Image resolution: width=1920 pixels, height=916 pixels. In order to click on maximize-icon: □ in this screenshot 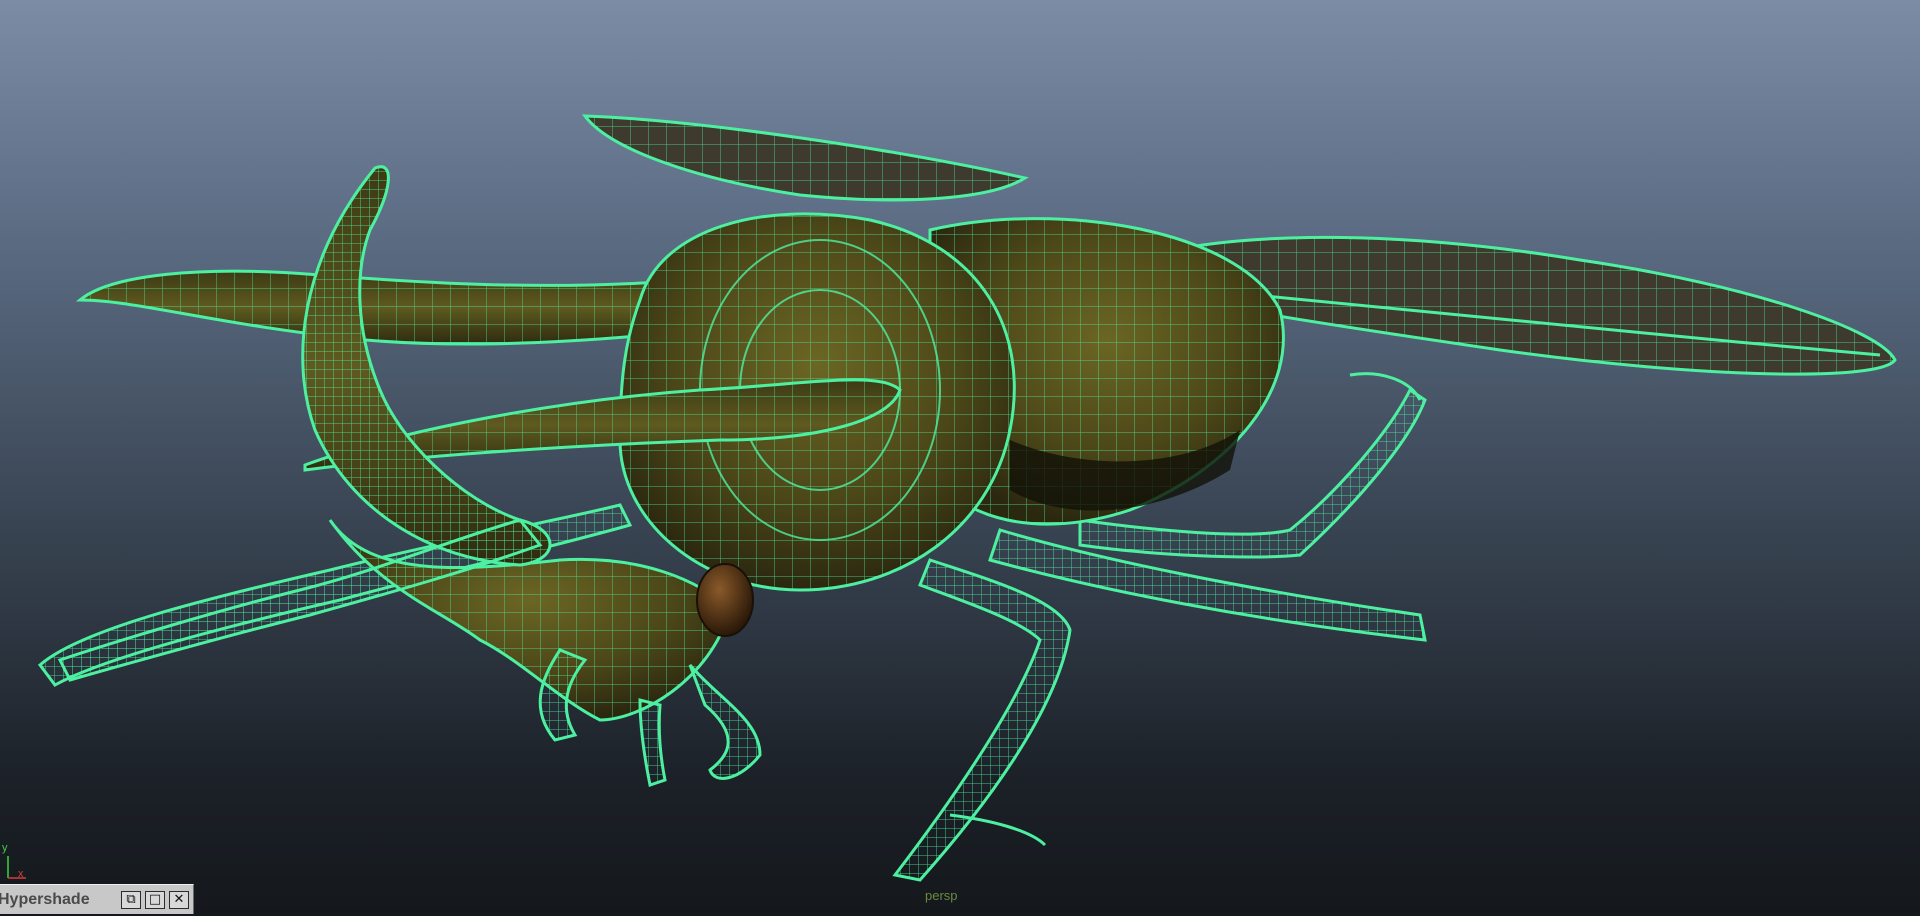, I will do `click(155, 899)`.